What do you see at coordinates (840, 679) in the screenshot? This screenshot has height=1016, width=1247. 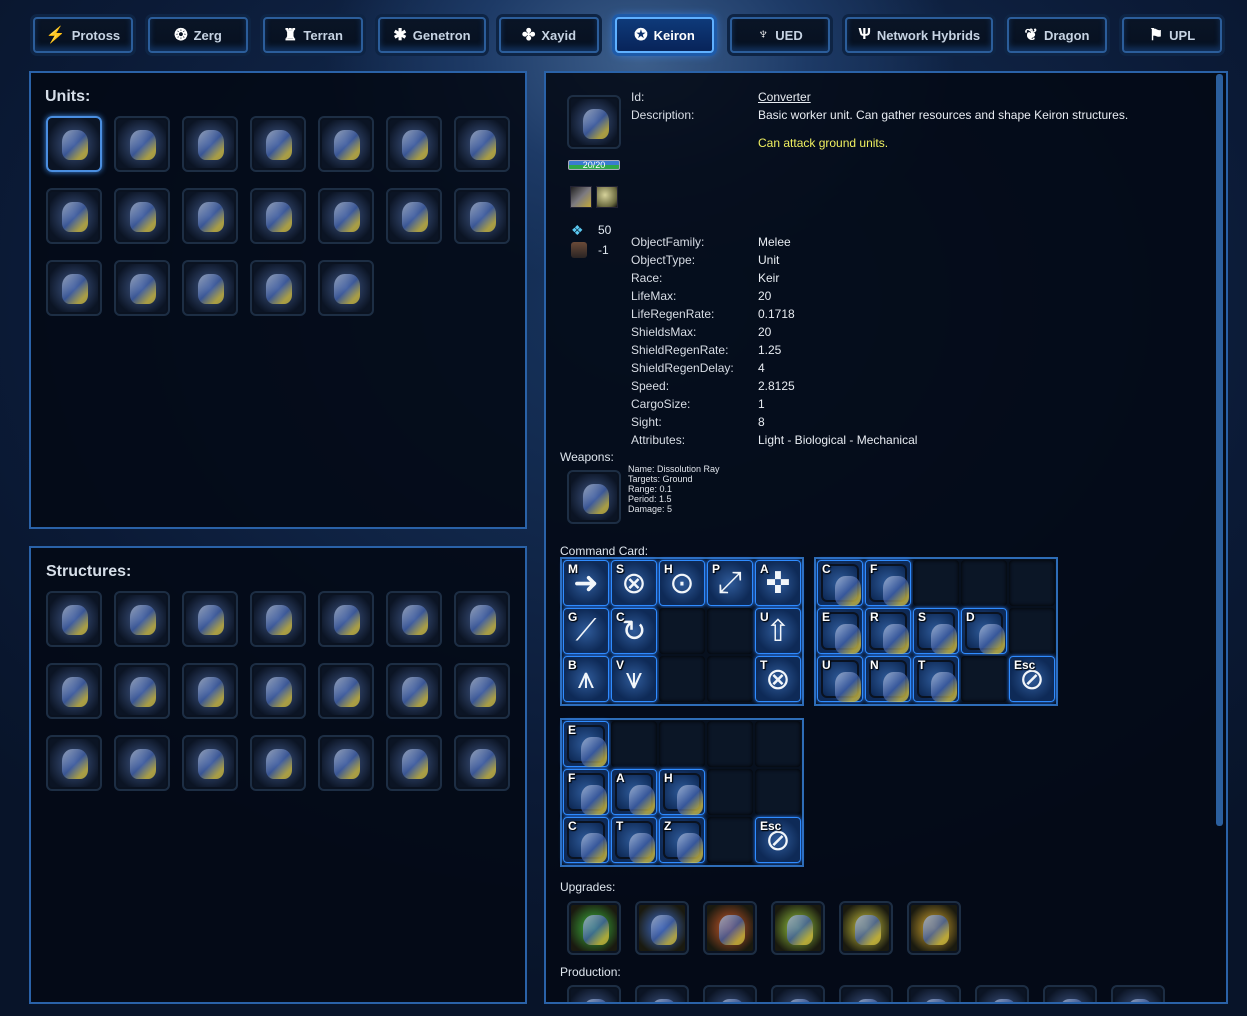 I see `command-button: U` at bounding box center [840, 679].